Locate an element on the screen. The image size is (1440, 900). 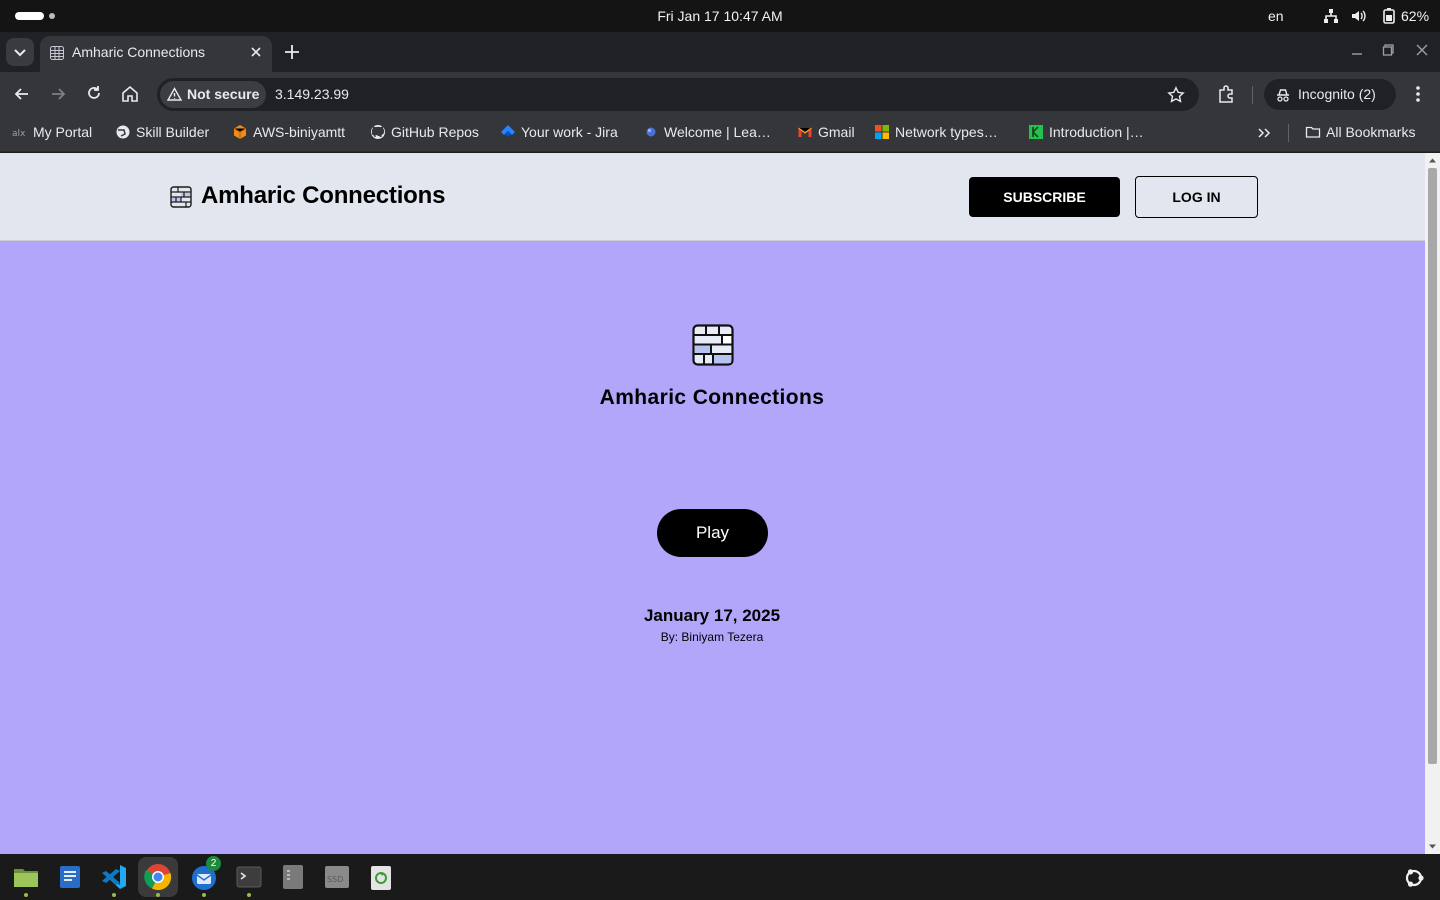
battery-icon is located at coordinates (1389, 16).